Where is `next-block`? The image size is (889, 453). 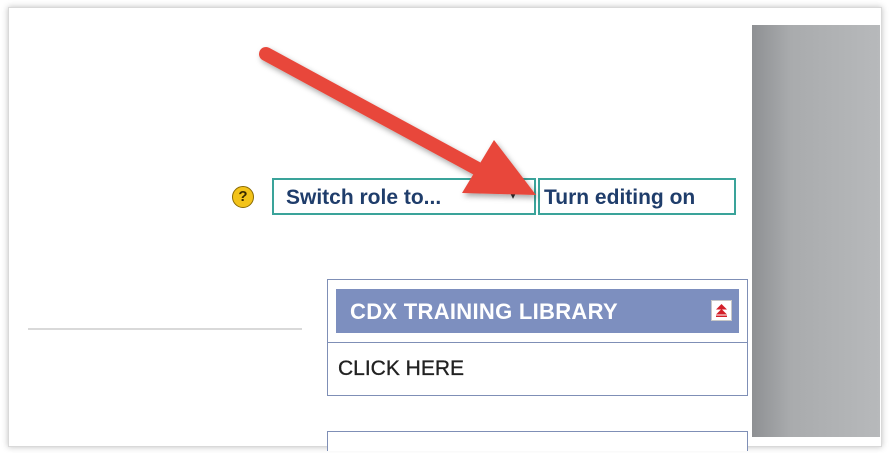 next-block is located at coordinates (537, 441).